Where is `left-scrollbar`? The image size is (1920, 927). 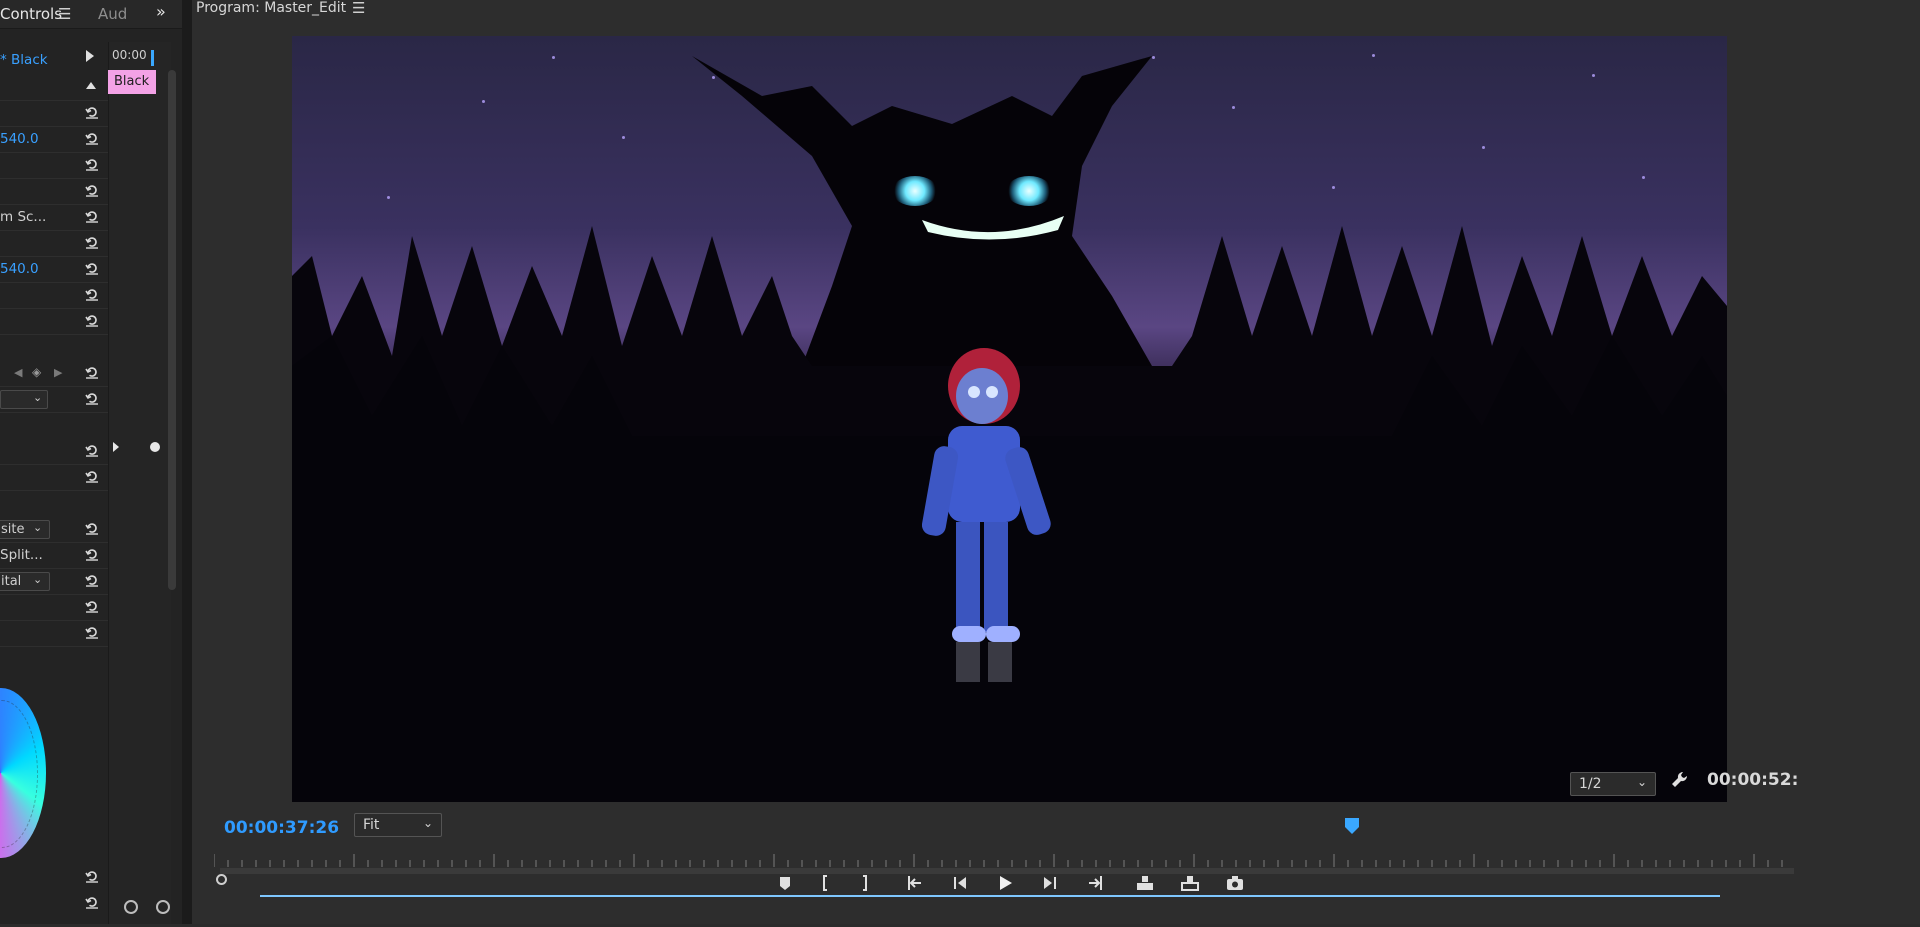
left-scrollbar is located at coordinates (172, 330).